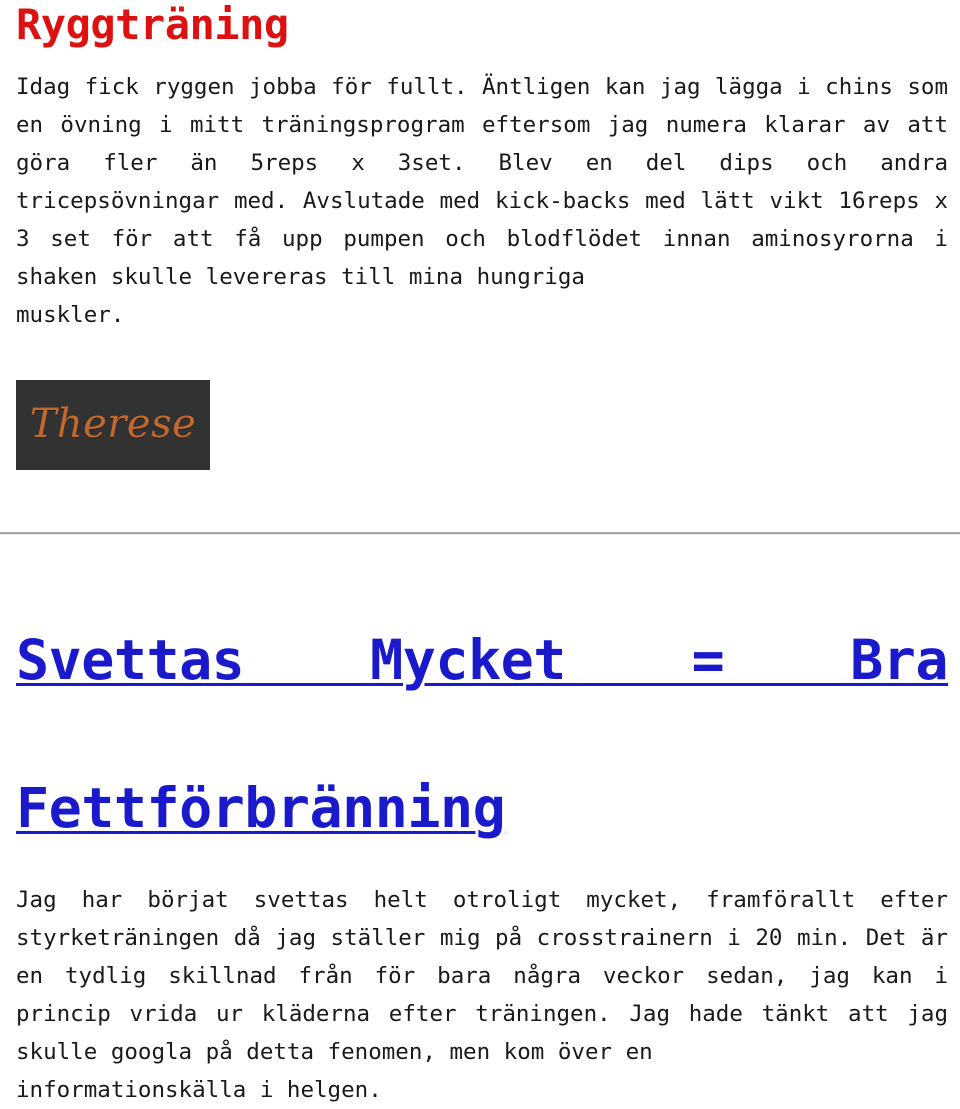  Describe the element at coordinates (199, 1090) in the screenshot. I see `post-body-last-line: informationskälla i helgen.` at that location.